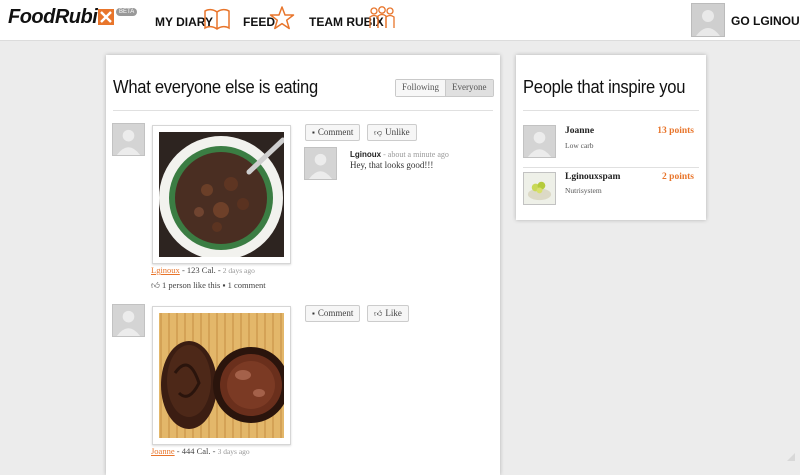 The height and width of the screenshot is (475, 800). Describe the element at coordinates (320, 163) in the screenshot. I see `comment-author-avatar` at that location.